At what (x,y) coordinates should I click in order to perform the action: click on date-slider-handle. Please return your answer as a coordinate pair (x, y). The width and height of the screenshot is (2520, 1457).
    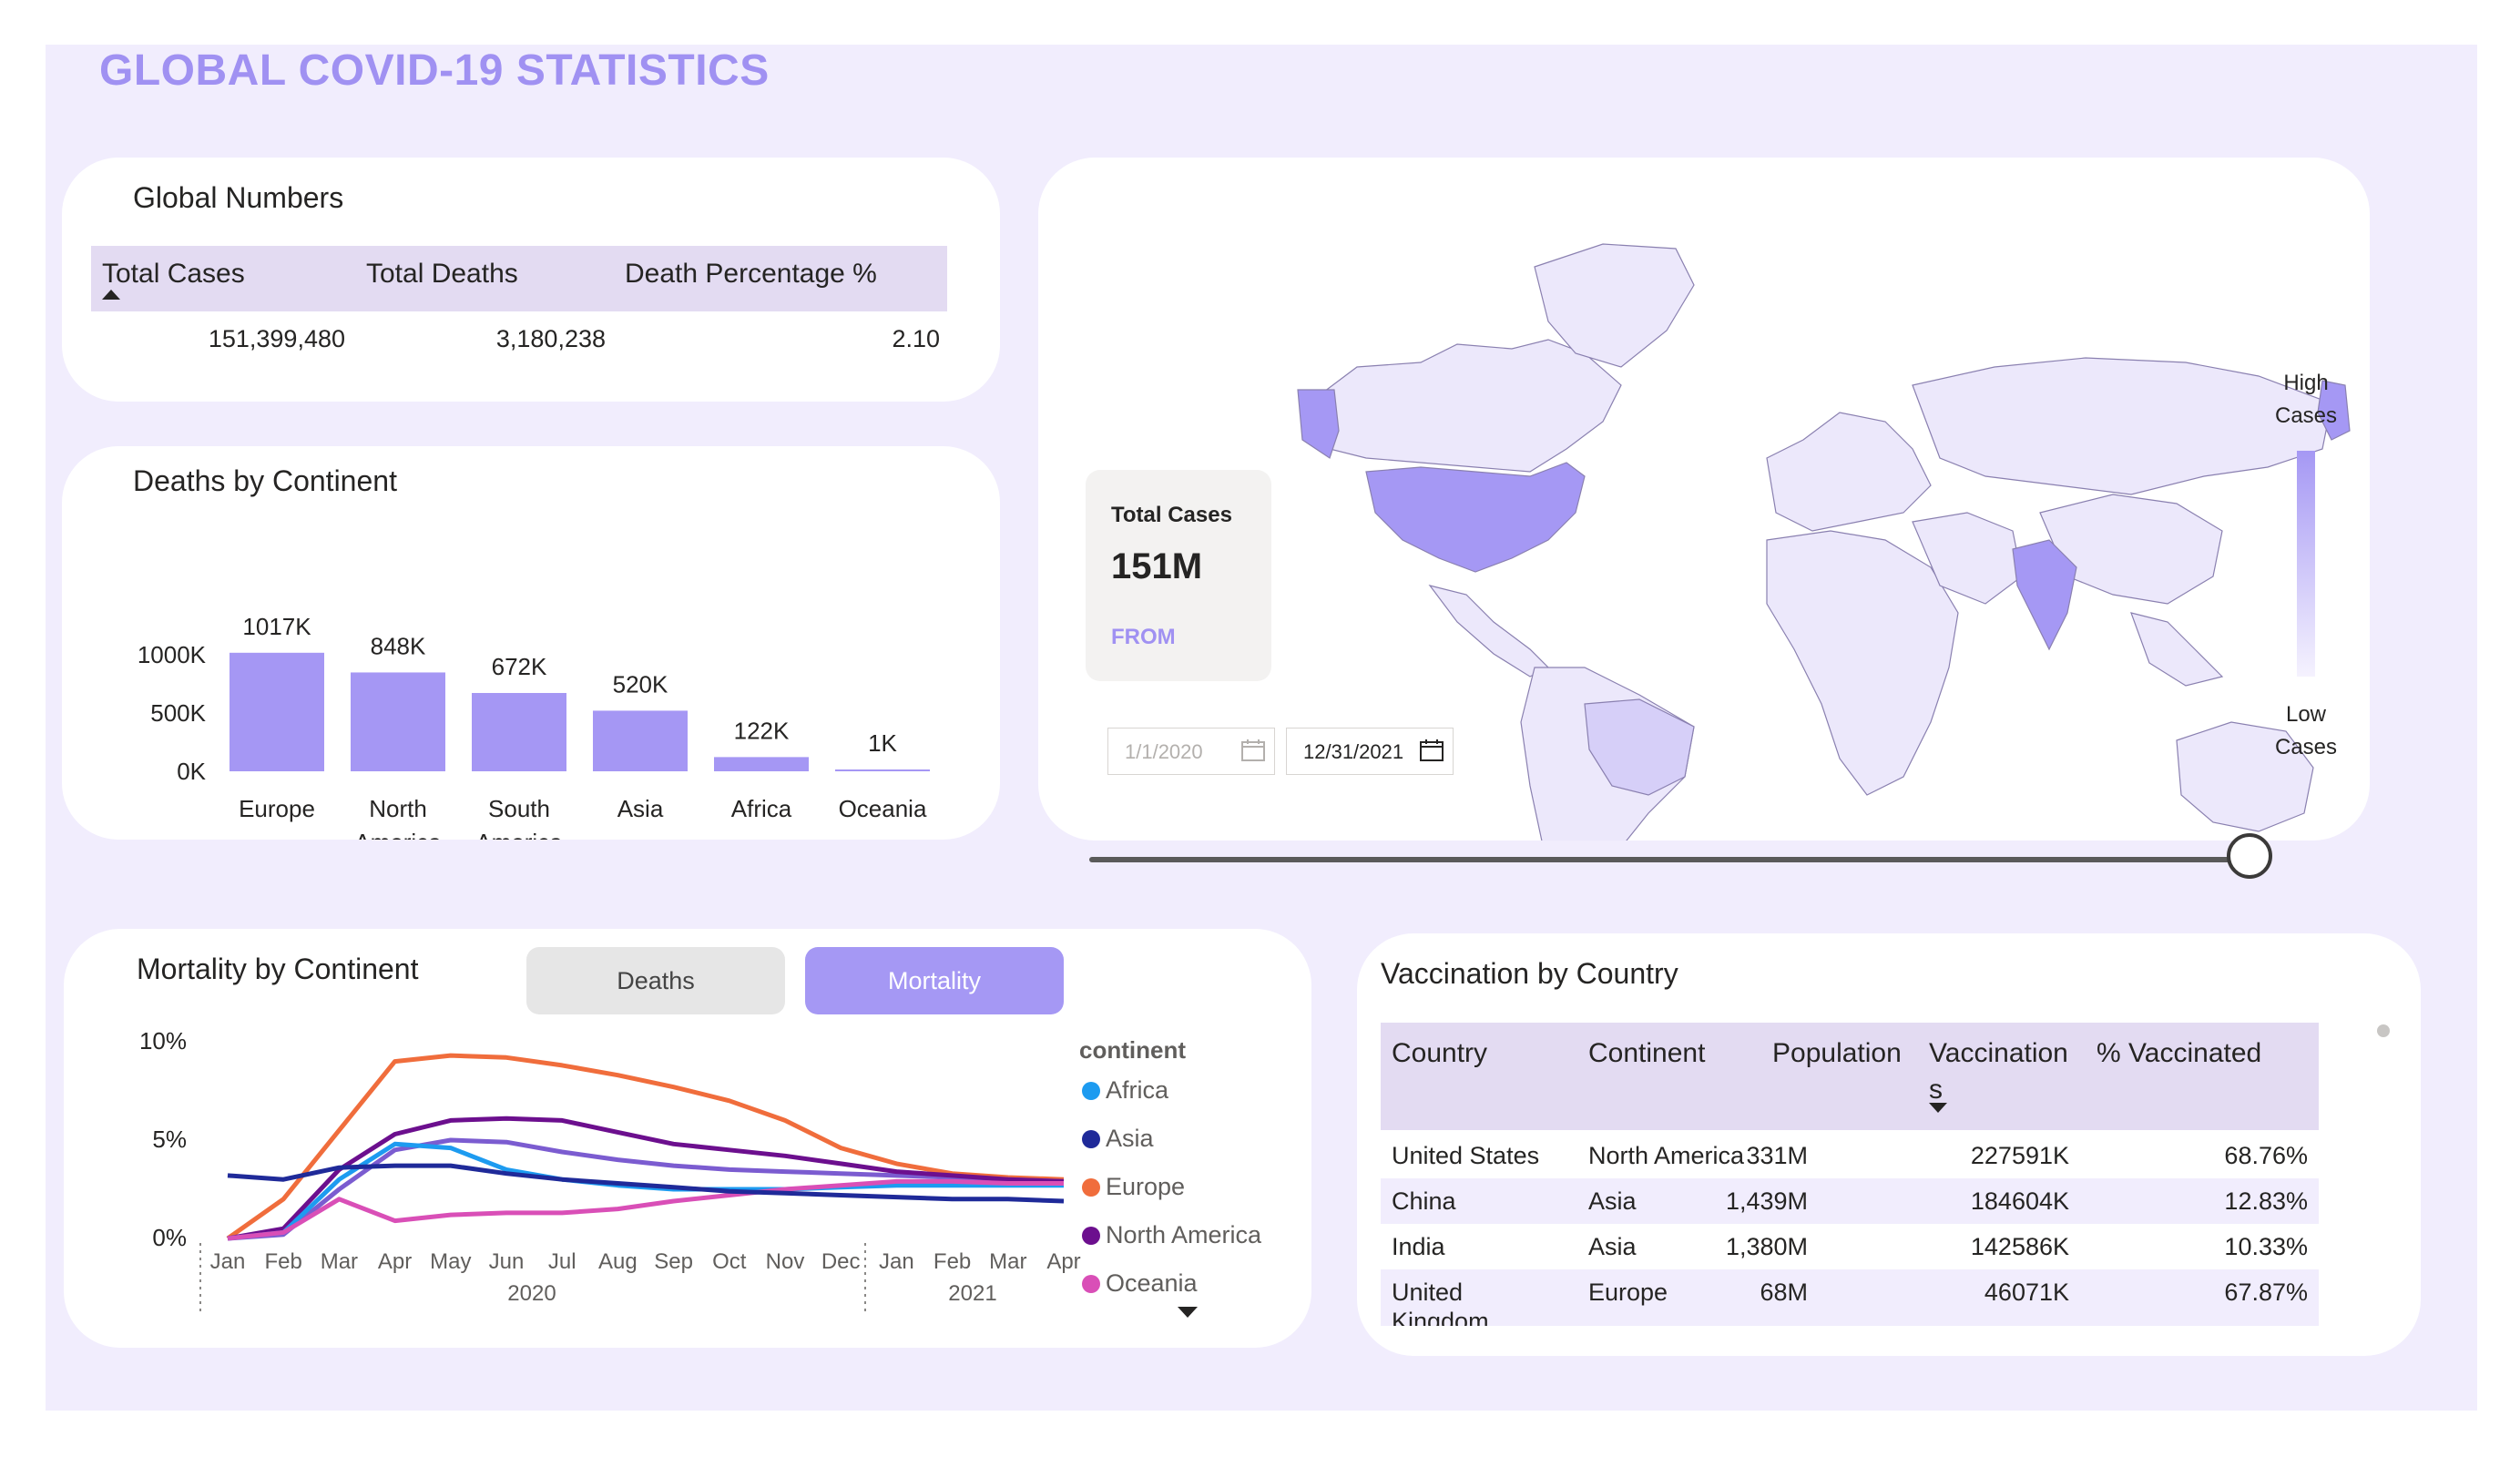
    Looking at the image, I should click on (2249, 856).